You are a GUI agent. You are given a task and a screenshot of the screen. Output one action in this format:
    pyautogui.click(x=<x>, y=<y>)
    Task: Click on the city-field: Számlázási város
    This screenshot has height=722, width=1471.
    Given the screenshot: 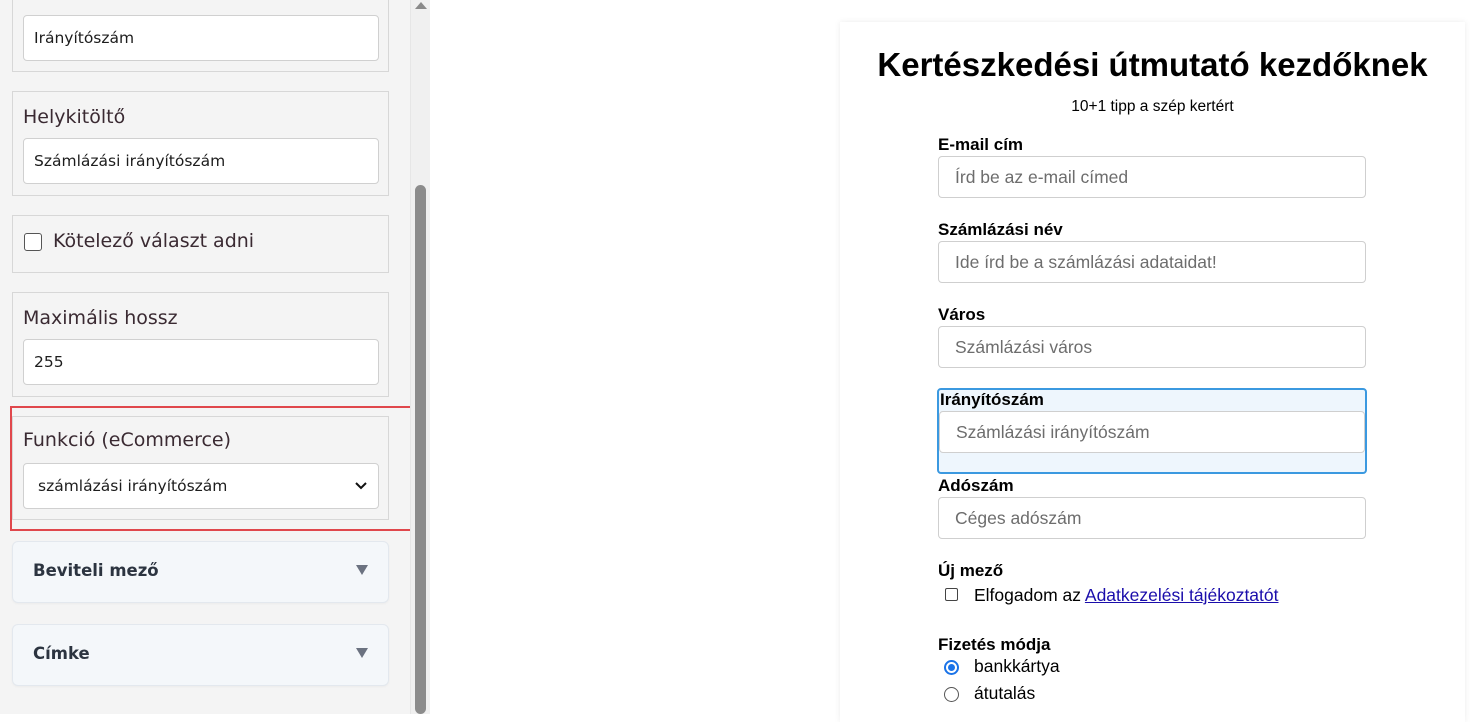 What is the action you would take?
    pyautogui.click(x=1152, y=347)
    